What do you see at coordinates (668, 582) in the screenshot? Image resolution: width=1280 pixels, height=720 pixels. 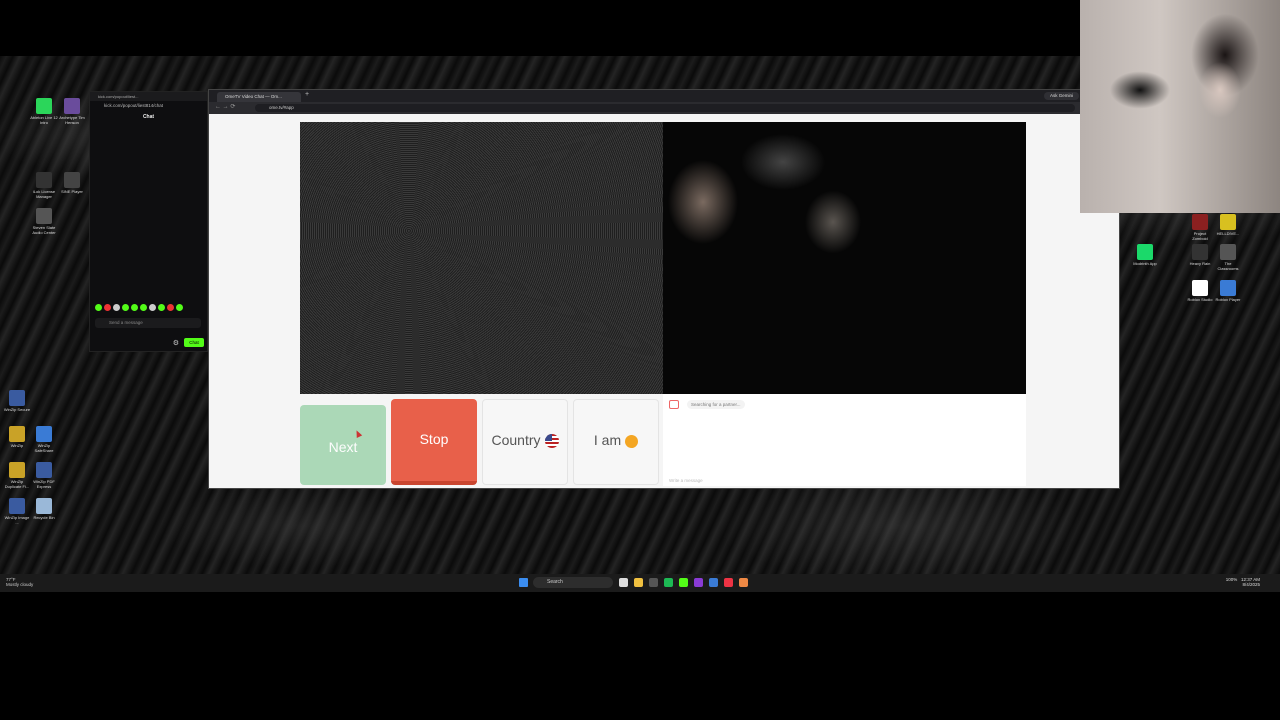 I see `spotify-icon` at bounding box center [668, 582].